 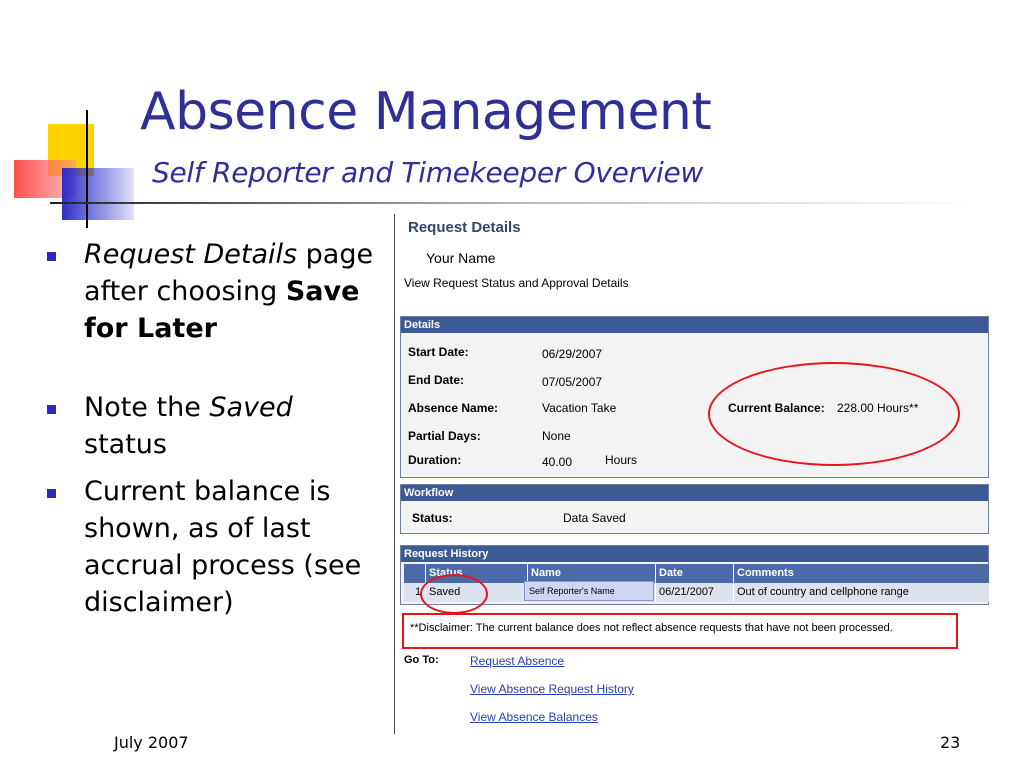 I want to click on partial-days-value: None, so click(x=556, y=436).